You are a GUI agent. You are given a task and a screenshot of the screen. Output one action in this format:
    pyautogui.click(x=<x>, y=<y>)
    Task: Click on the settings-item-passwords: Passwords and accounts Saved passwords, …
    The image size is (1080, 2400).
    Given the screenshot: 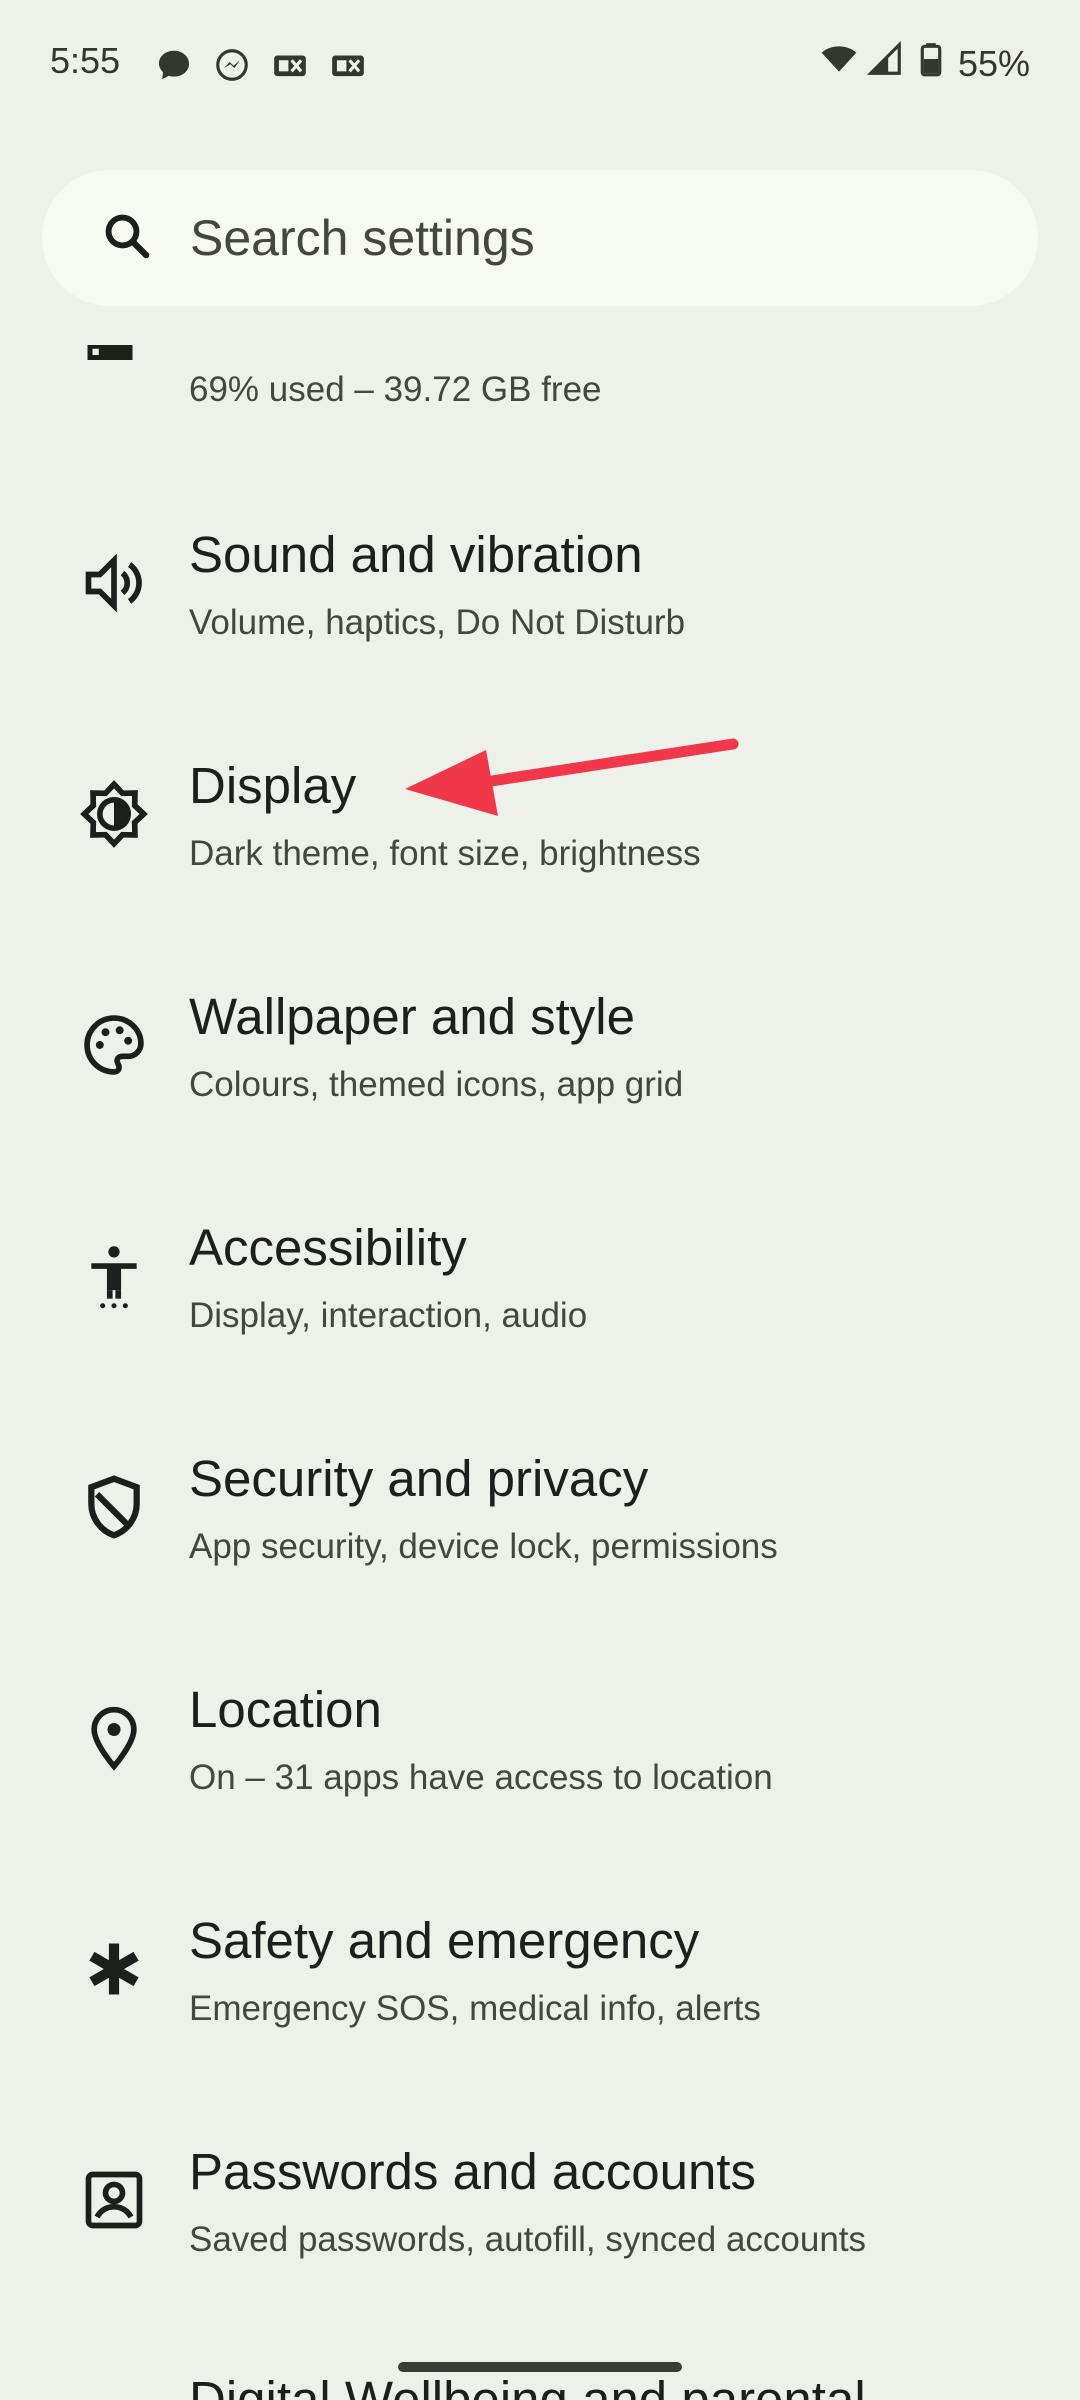 What is the action you would take?
    pyautogui.click(x=540, y=2217)
    